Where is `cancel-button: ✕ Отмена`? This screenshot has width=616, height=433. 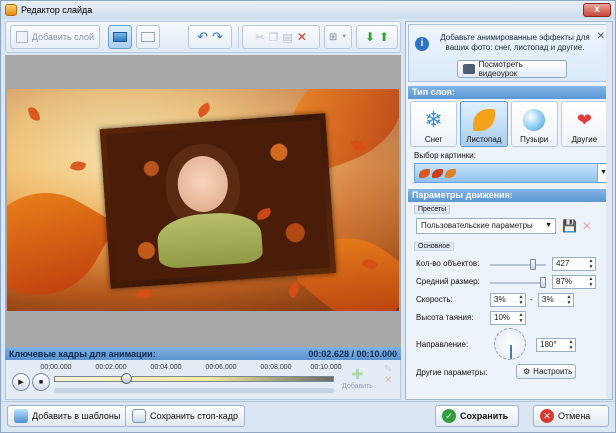
cancel-button: ✕ Отмена is located at coordinates (571, 416).